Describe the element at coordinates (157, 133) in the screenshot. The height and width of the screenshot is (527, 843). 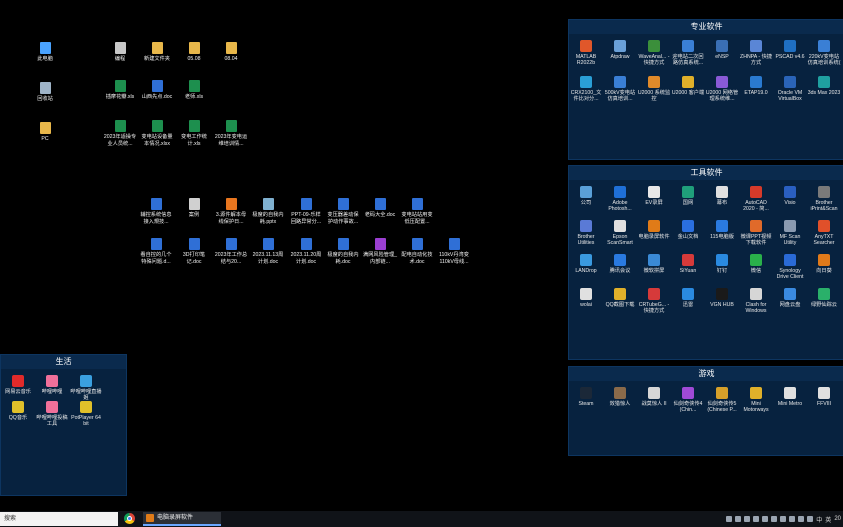
I see `desktop-icon: 变电站设备量本情况.xlsx` at that location.